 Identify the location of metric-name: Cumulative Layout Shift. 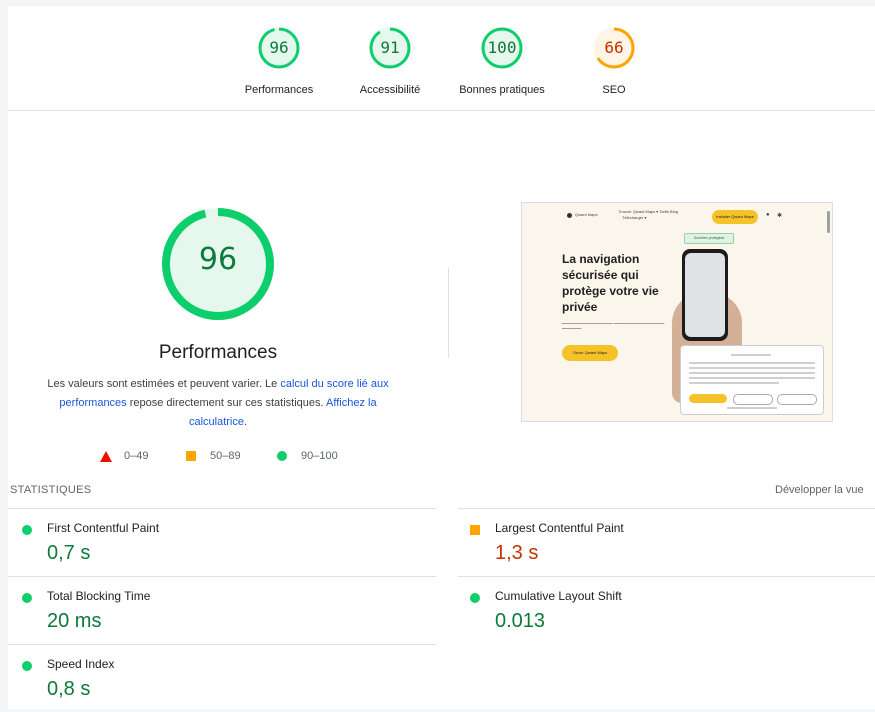
(558, 596).